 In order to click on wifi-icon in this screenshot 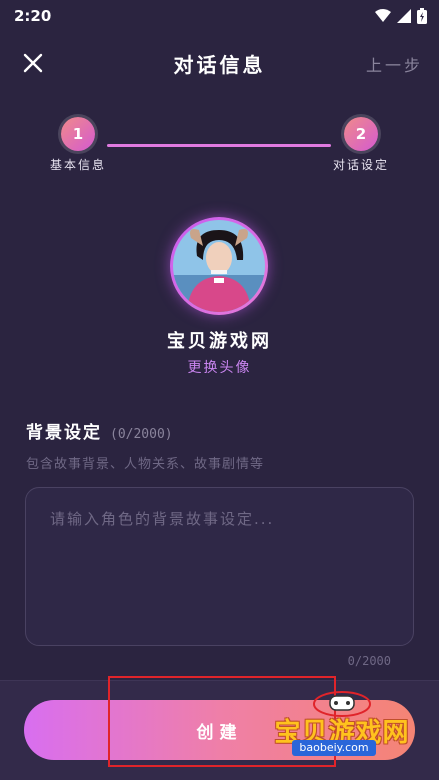, I will do `click(383, 15)`.